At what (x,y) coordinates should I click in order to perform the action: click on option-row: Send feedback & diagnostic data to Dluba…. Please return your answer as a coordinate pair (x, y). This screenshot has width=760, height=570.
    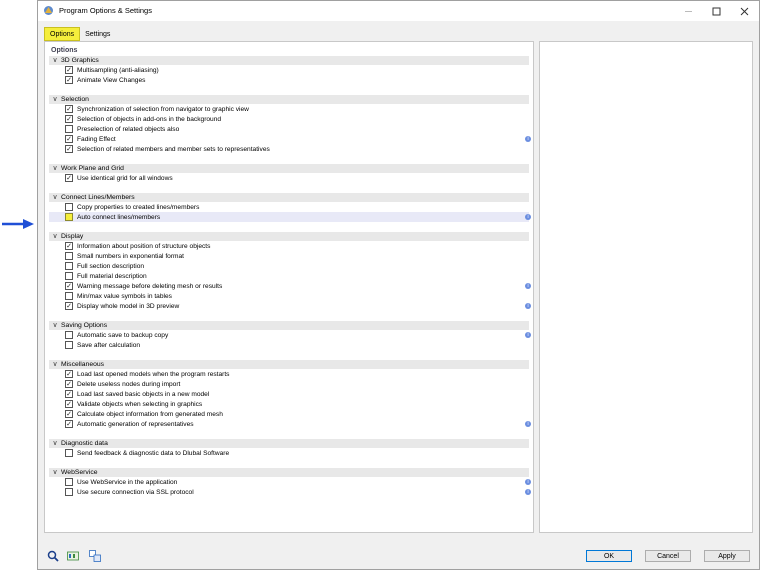
    Looking at the image, I should click on (289, 453).